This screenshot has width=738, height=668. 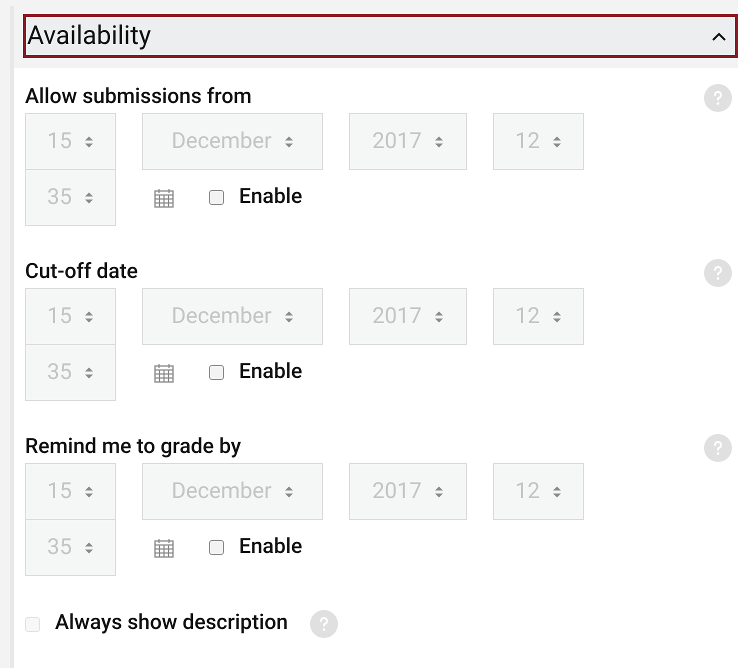 What do you see at coordinates (380, 36) in the screenshot?
I see `section-header: Availability` at bounding box center [380, 36].